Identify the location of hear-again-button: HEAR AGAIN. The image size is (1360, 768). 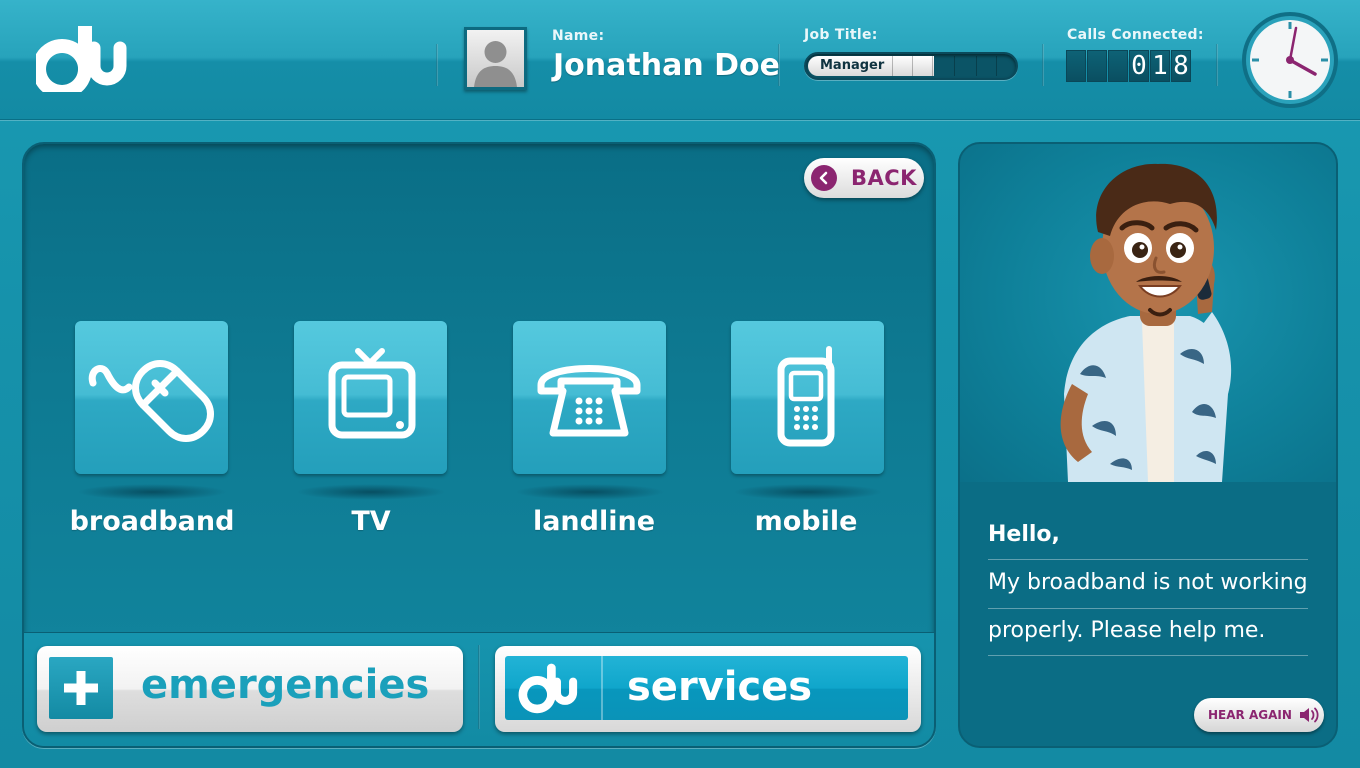
(1259, 715).